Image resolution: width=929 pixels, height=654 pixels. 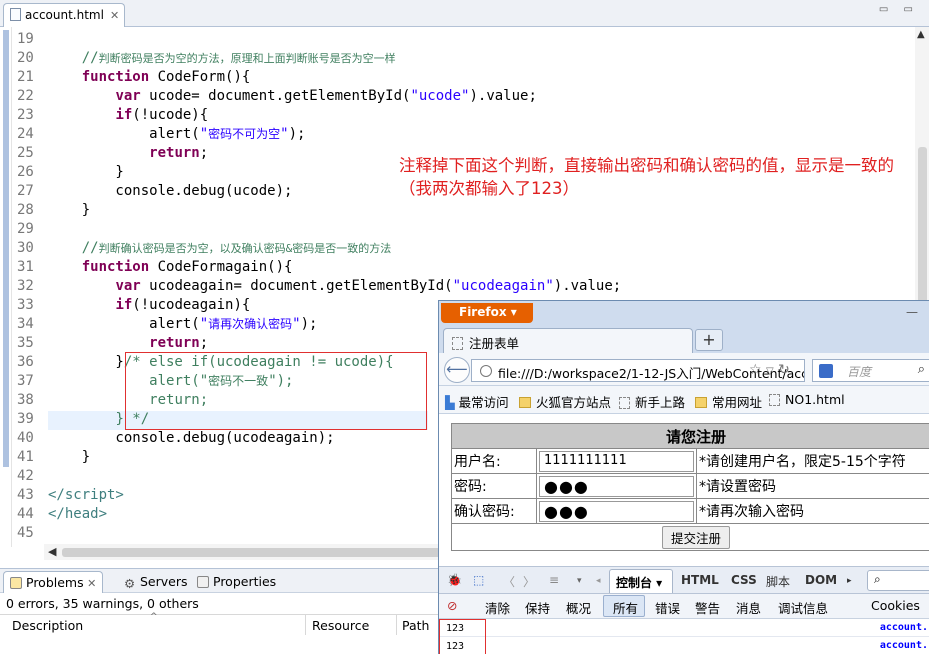 What do you see at coordinates (616, 461) in the screenshot?
I see `username-input: 1111111111` at bounding box center [616, 461].